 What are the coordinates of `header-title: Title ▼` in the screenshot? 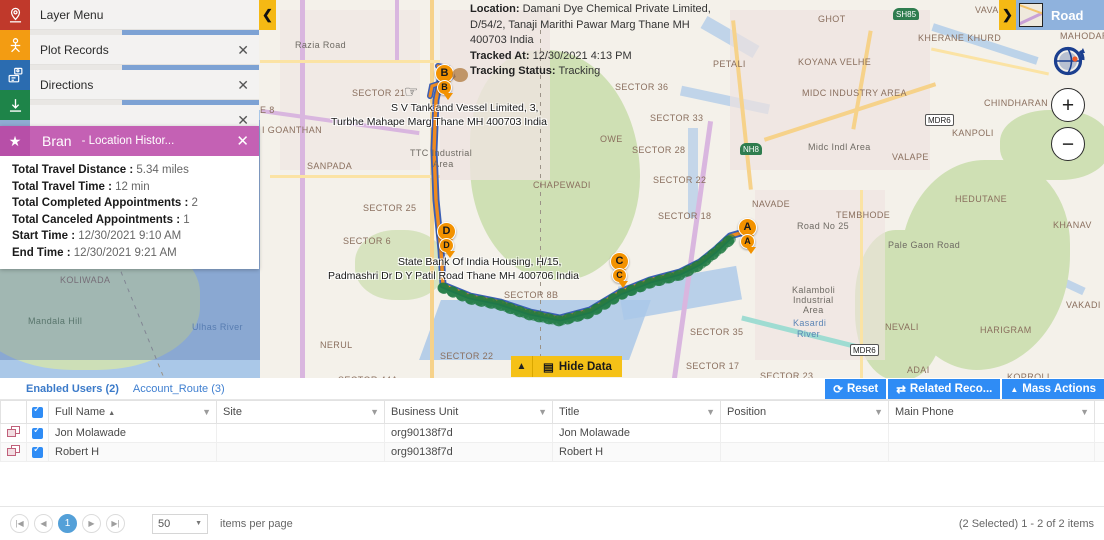 It's located at (636, 412).